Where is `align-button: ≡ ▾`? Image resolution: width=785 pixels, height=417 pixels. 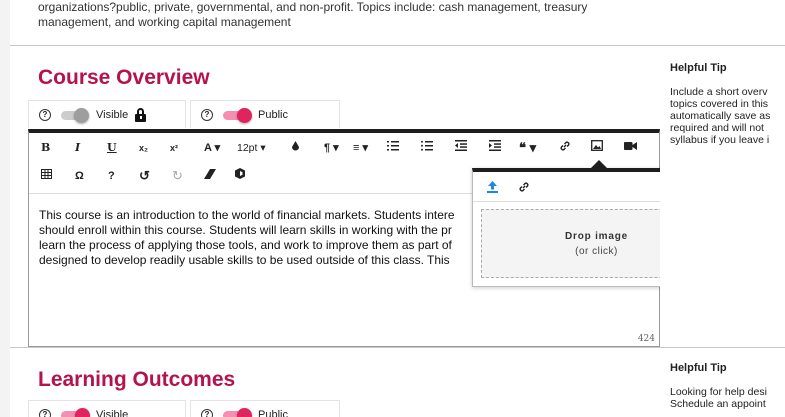 align-button: ≡ ▾ is located at coordinates (360, 148).